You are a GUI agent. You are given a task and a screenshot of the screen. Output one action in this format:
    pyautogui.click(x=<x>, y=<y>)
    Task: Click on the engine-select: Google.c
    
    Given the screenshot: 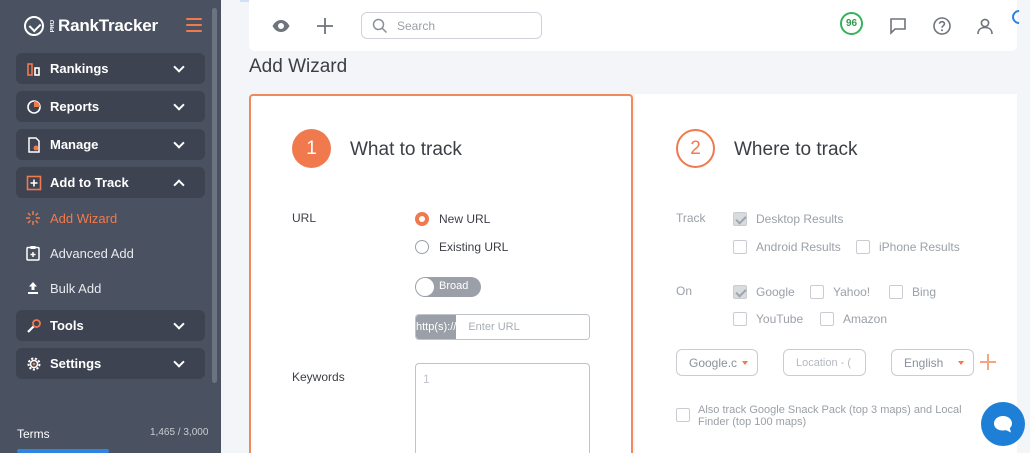 What is the action you would take?
    pyautogui.click(x=717, y=362)
    